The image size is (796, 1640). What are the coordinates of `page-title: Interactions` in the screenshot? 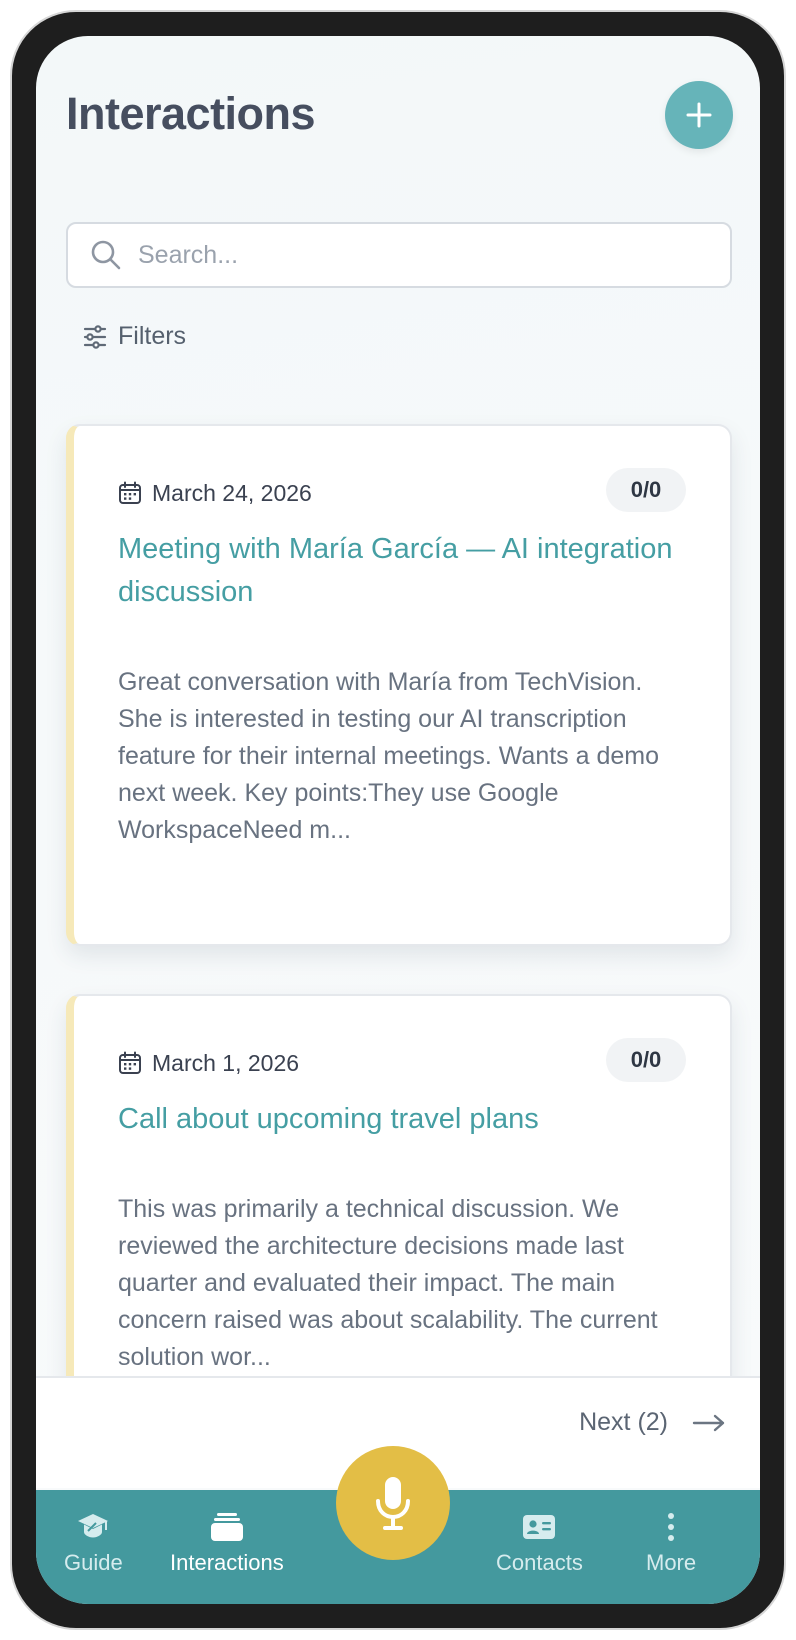 It's located at (191, 113).